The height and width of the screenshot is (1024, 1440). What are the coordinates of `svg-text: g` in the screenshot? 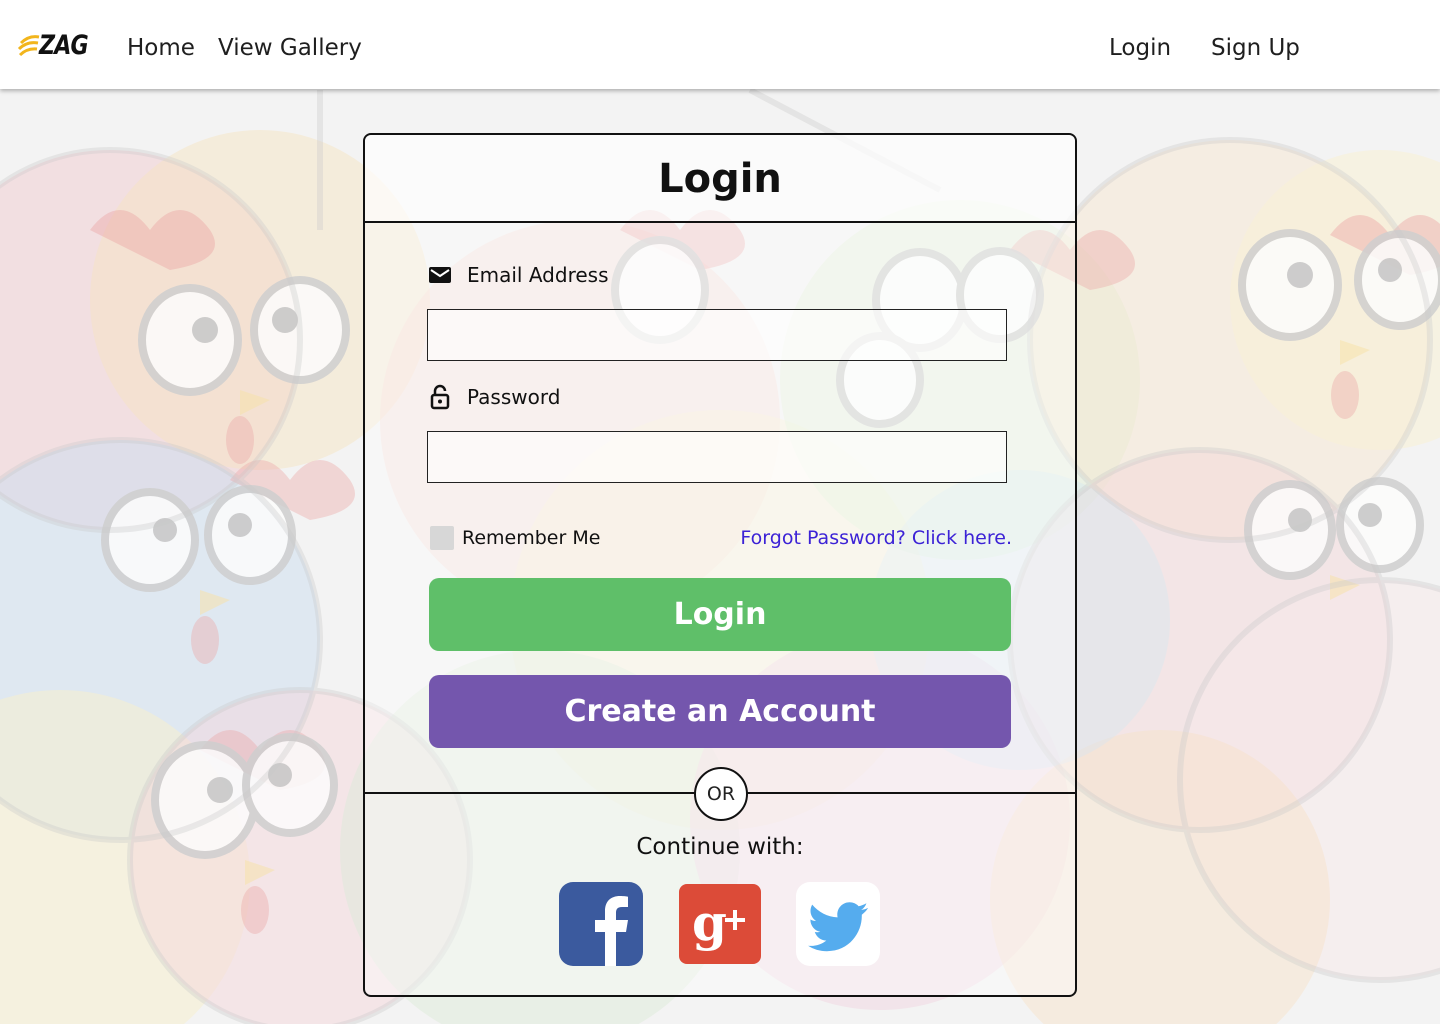 It's located at (709, 922).